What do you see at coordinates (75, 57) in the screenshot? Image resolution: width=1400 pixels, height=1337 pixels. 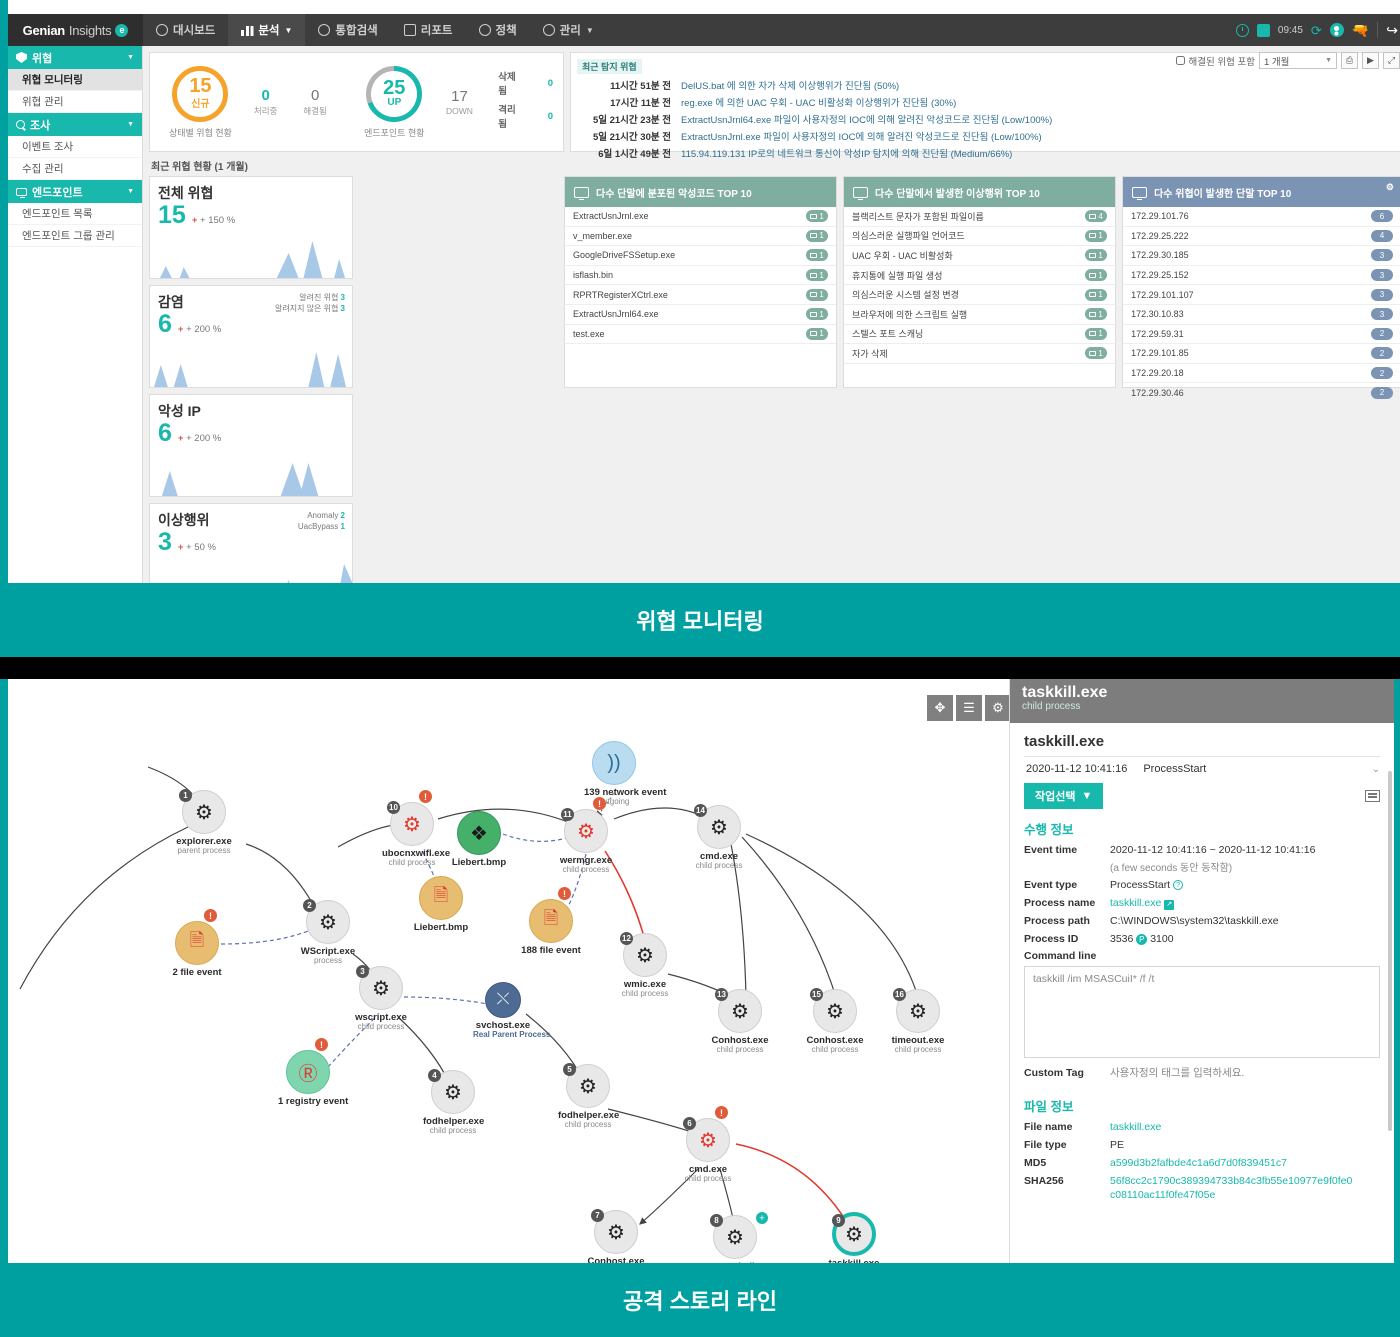 I see `sidebar-group-threat: 위협 ▼` at bounding box center [75, 57].